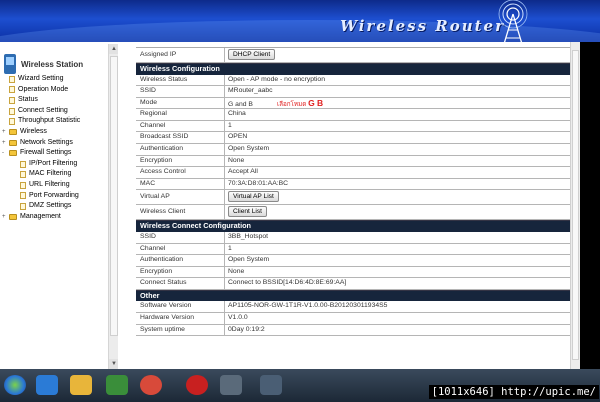  I want to click on sidebar-item-dmz-settings: DMZ Settings, so click(59, 206).